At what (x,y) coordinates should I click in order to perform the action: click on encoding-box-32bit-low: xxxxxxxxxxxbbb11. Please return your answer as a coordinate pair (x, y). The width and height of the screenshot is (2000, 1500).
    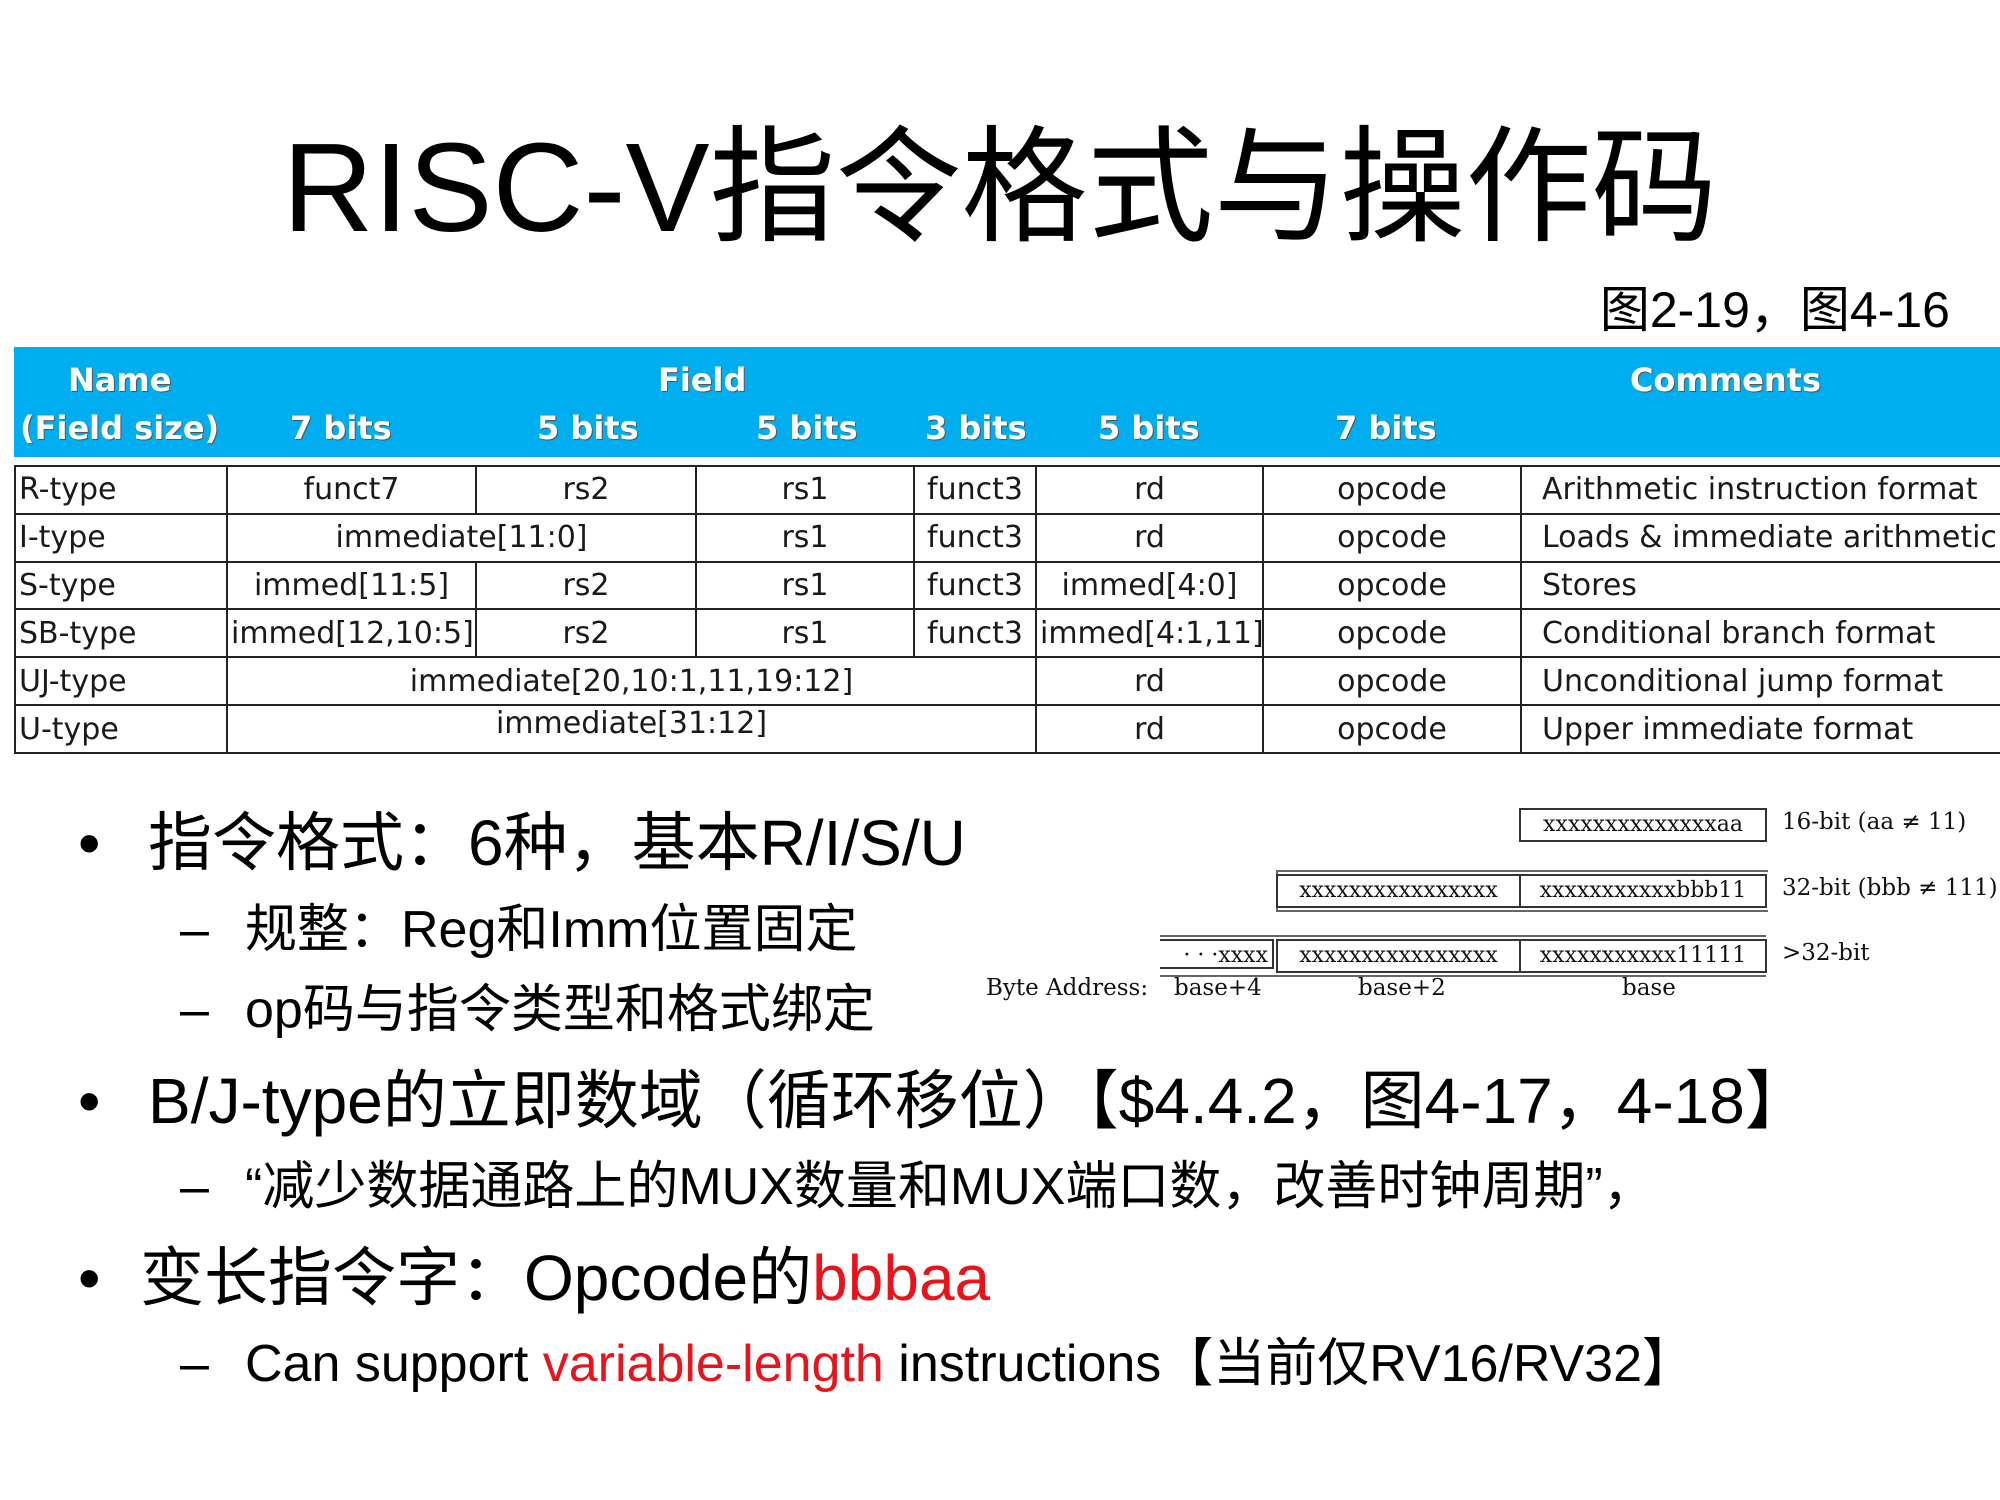
    Looking at the image, I should click on (1643, 891).